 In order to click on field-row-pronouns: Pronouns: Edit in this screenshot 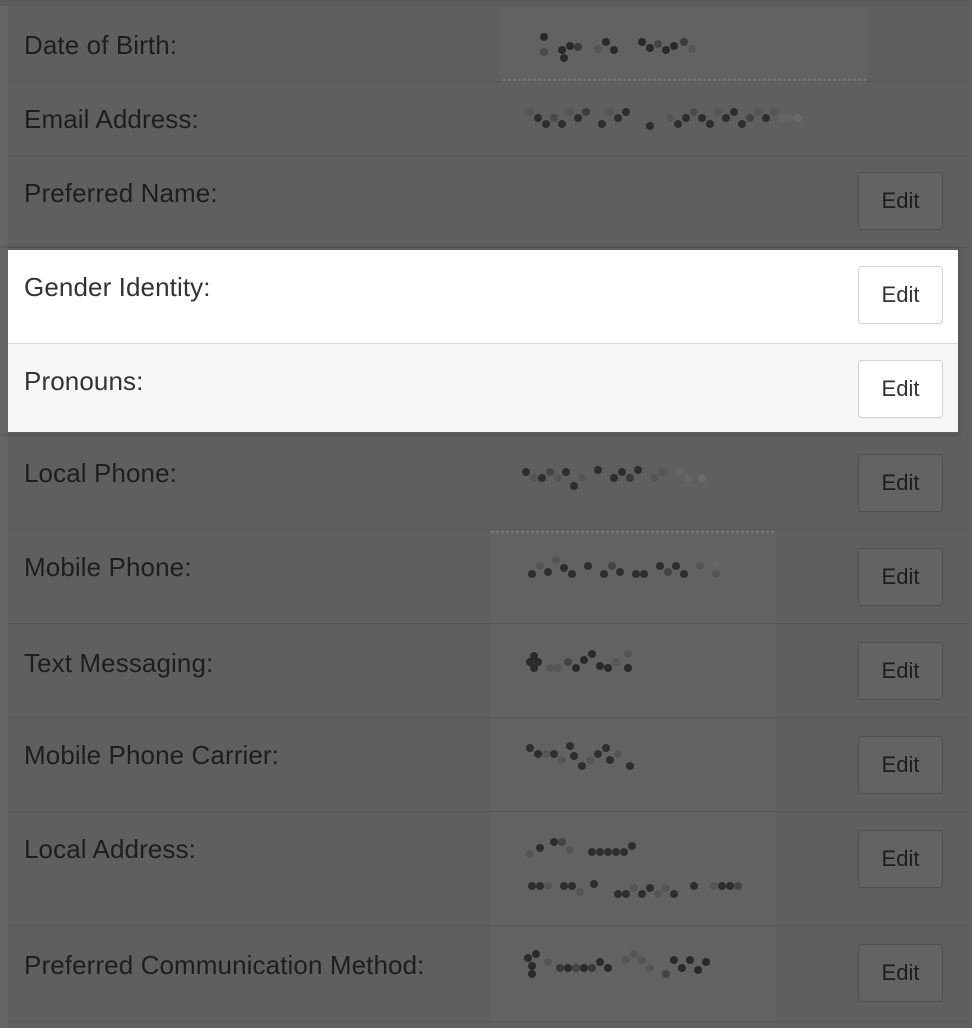, I will do `click(483, 388)`.